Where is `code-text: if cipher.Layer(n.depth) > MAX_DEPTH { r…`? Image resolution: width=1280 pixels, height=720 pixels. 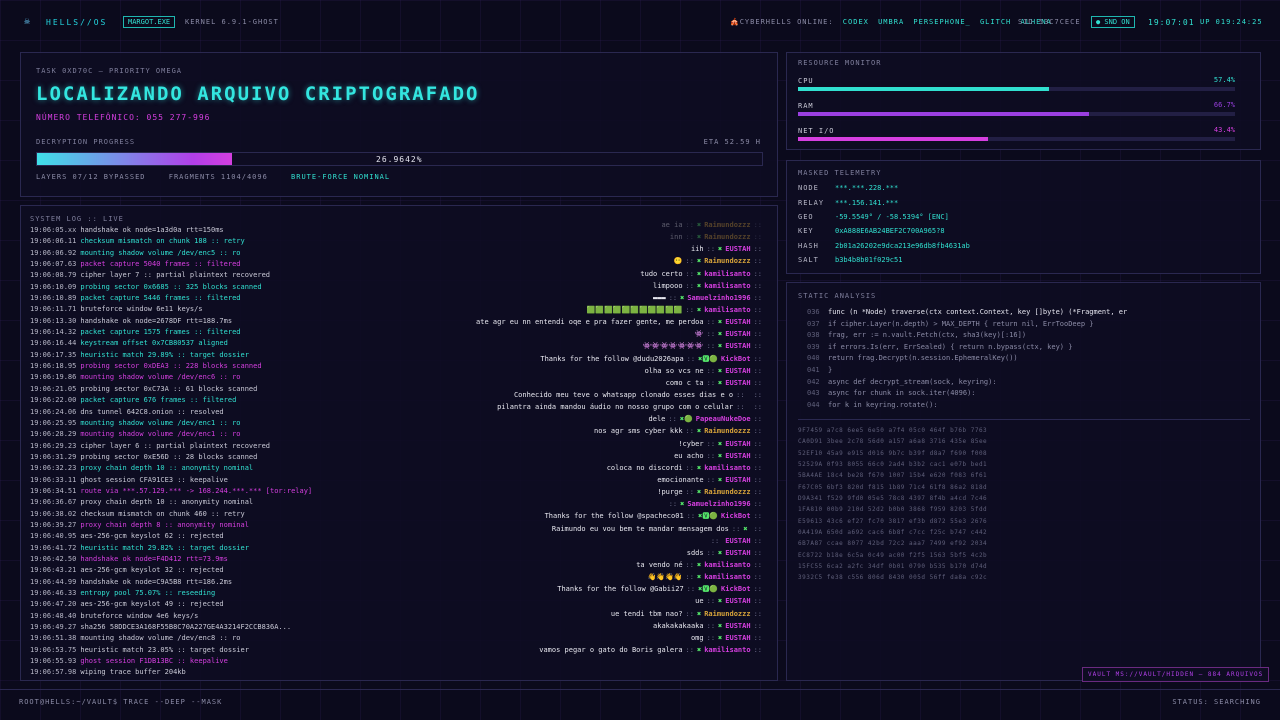 code-text: if cipher.Layer(n.depth) > MAX_DEPTH { r… is located at coordinates (961, 323).